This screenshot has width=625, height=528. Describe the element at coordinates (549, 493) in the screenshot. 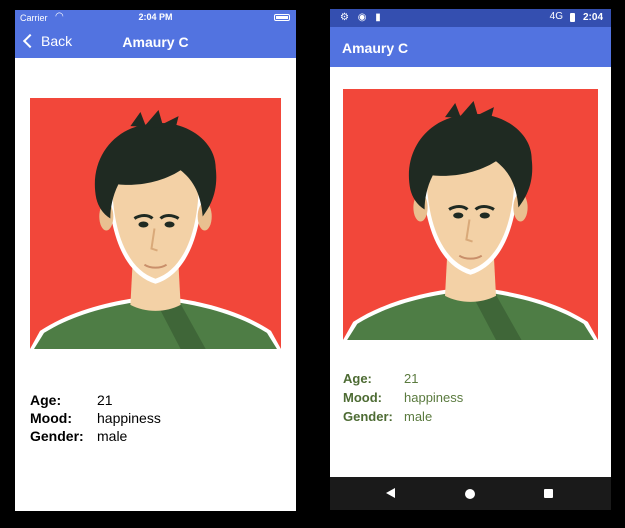

I see `recents-icon` at that location.